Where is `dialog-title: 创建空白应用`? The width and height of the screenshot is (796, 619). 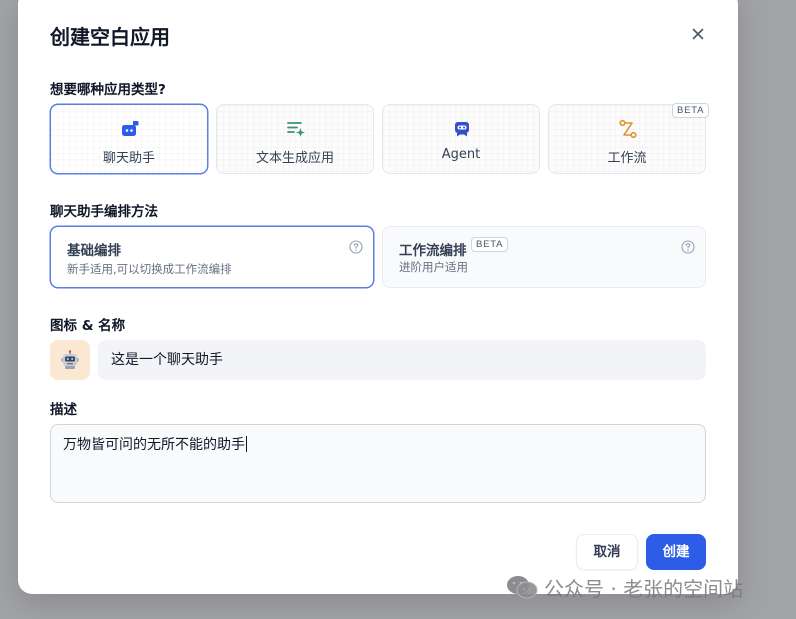 dialog-title: 创建空白应用 is located at coordinates (110, 37).